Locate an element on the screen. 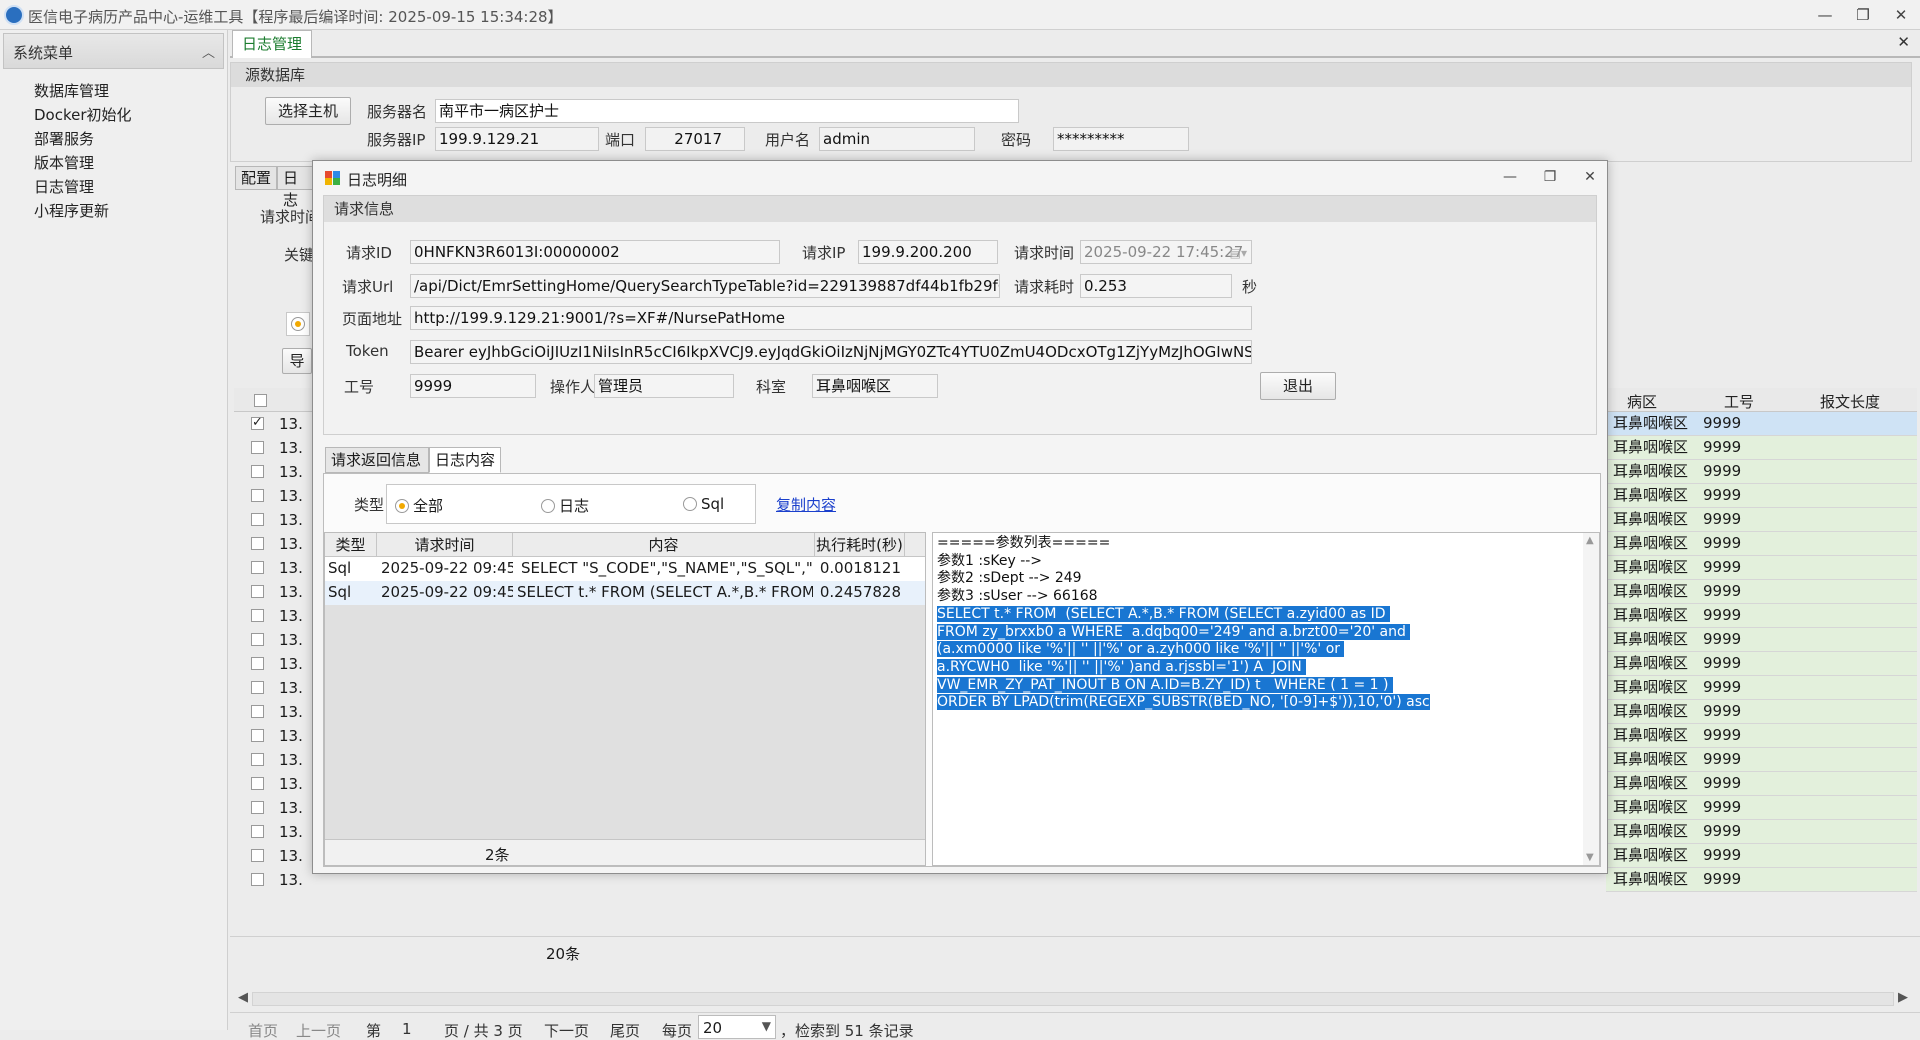  minimize-button: — is located at coordinates (1825, 15).